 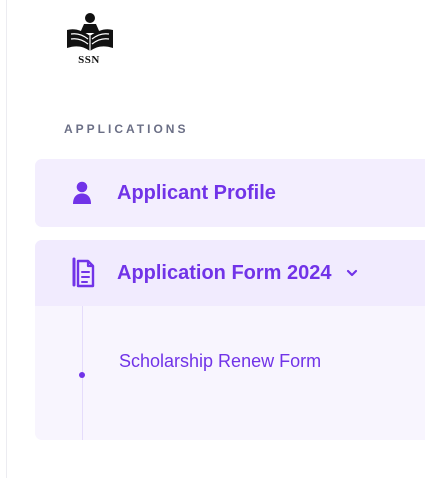 What do you see at coordinates (90, 32) in the screenshot?
I see `reader-logo-icon` at bounding box center [90, 32].